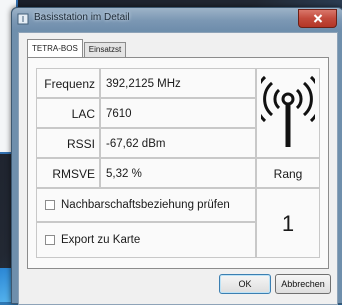 The height and width of the screenshot is (305, 342). I want to click on window-title: Basisstation im Detail, so click(82, 17).